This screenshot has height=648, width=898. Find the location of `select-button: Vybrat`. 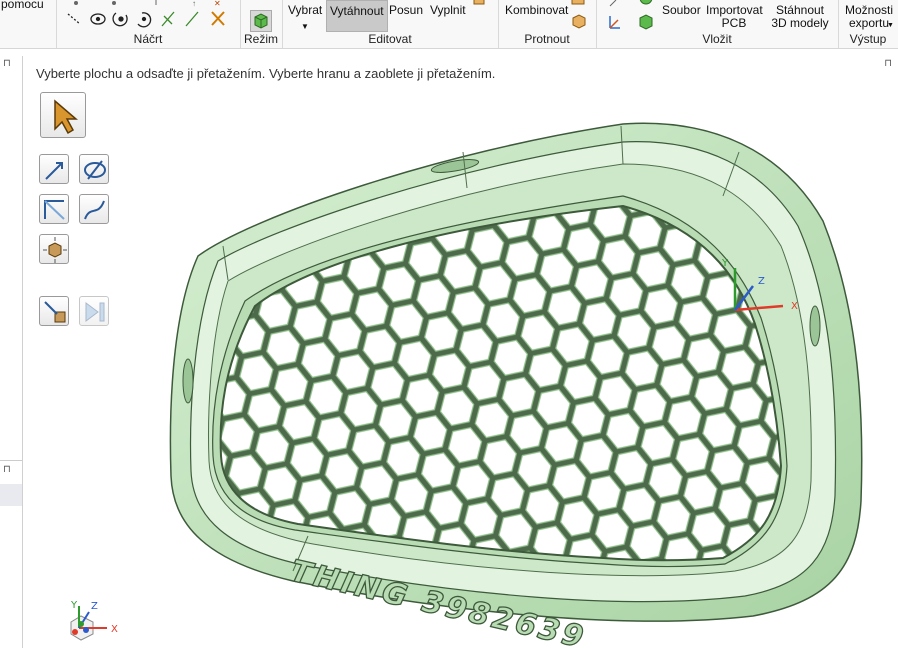

select-button: Vybrat is located at coordinates (305, 10).